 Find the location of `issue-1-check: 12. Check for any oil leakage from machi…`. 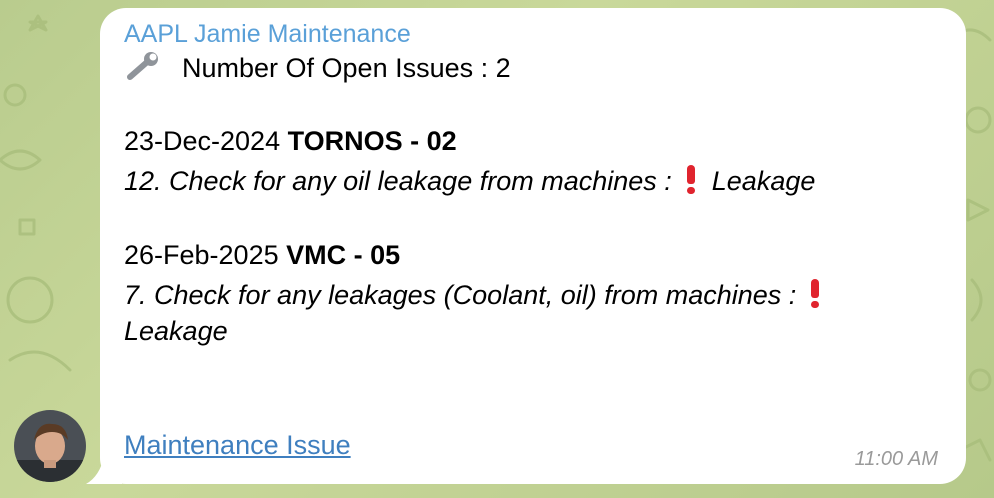

issue-1-check: 12. Check for any oil leakage from machi… is located at coordinates (398, 181).